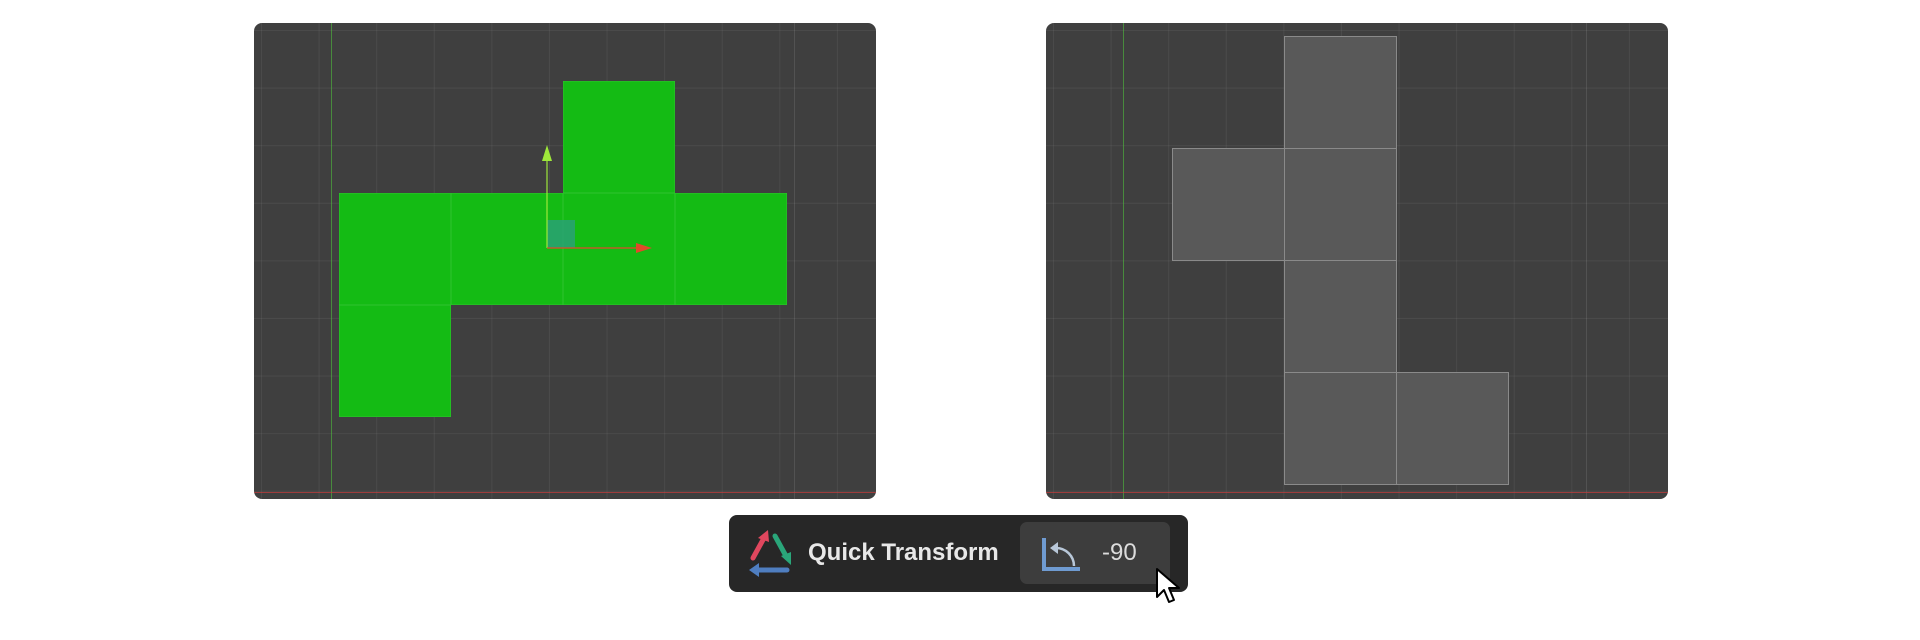 The width and height of the screenshot is (1920, 640). I want to click on mouse-pointer-icon, so click(1169, 588).